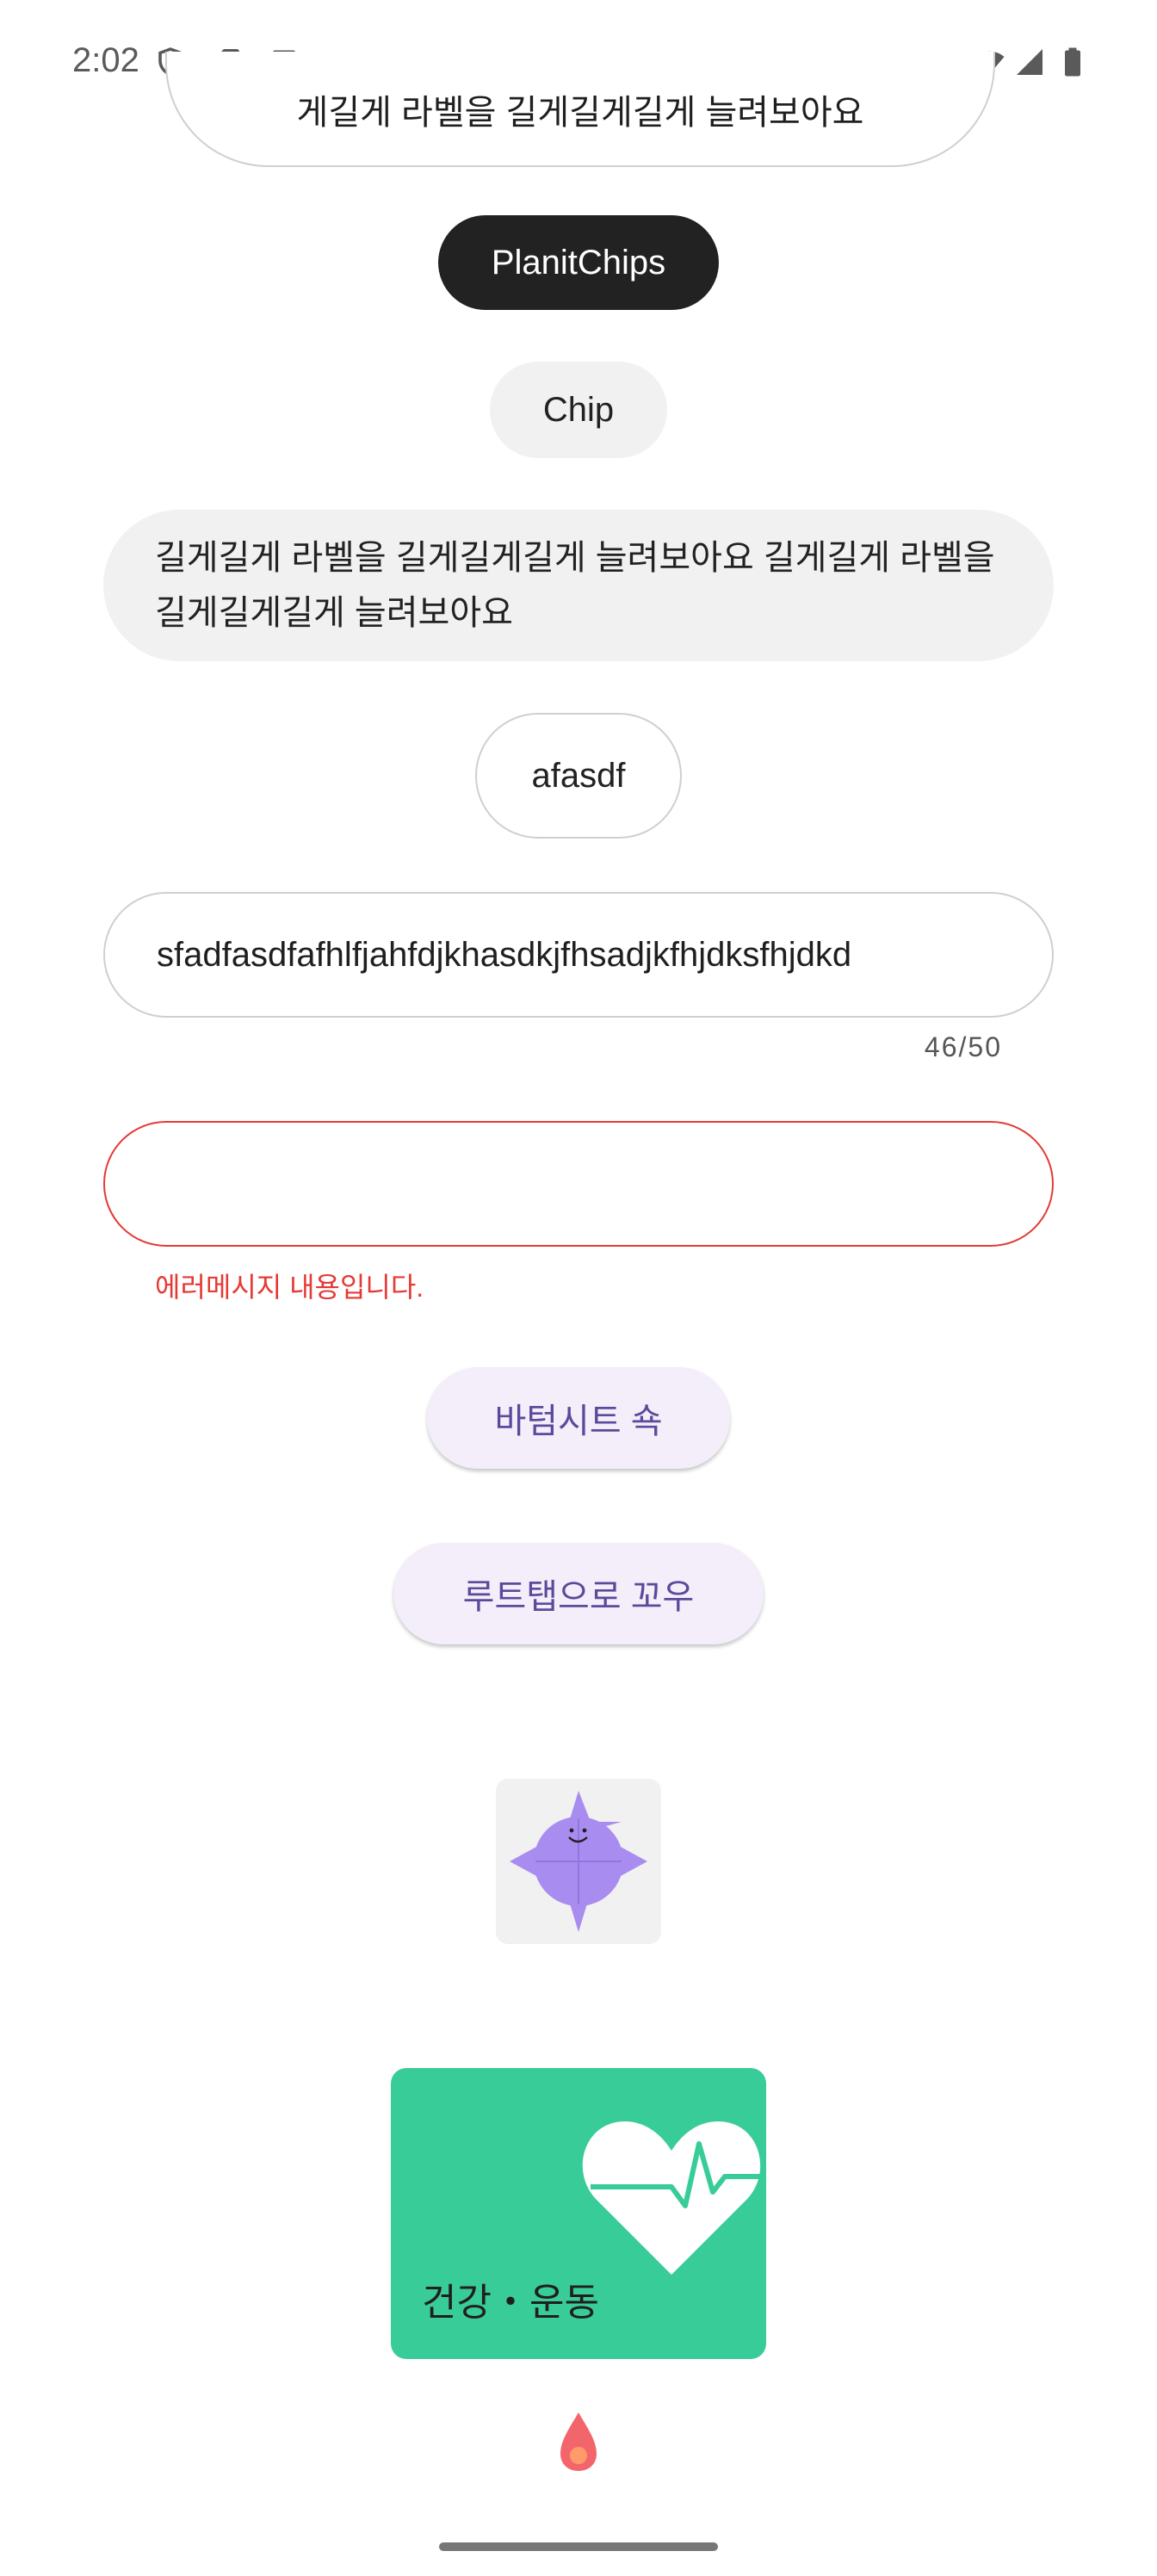 The image size is (1157, 2576). I want to click on home-indicator, so click(579, 2546).